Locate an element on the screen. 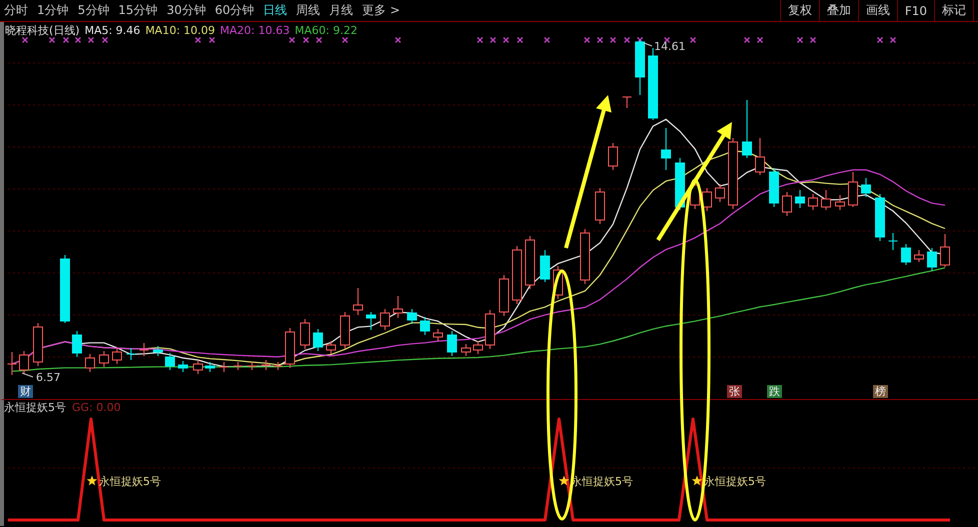 The width and height of the screenshot is (978, 527). high-price-label: 14.61 is located at coordinates (670, 46).